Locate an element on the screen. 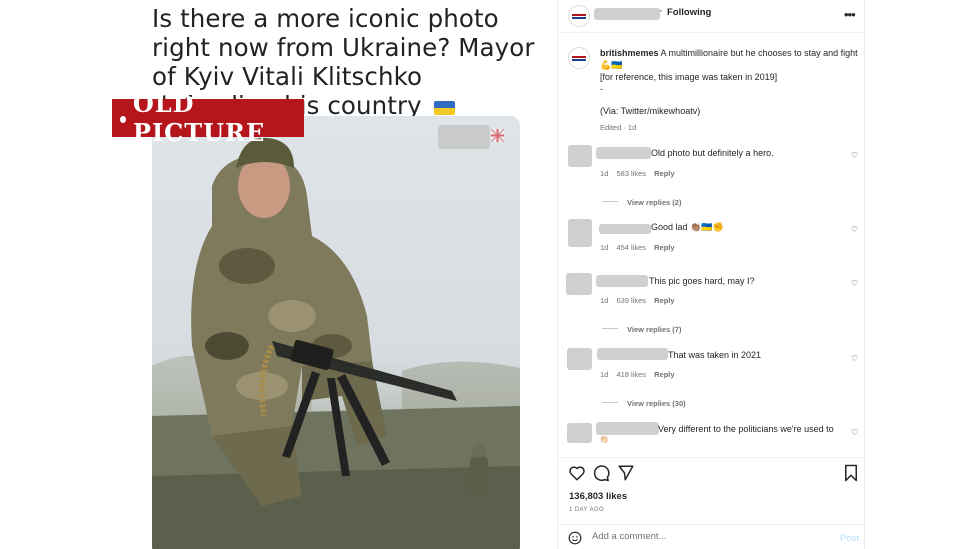 This screenshot has width=976, height=549. comment-text: Old photo but definitely a hero. is located at coordinates (712, 153).